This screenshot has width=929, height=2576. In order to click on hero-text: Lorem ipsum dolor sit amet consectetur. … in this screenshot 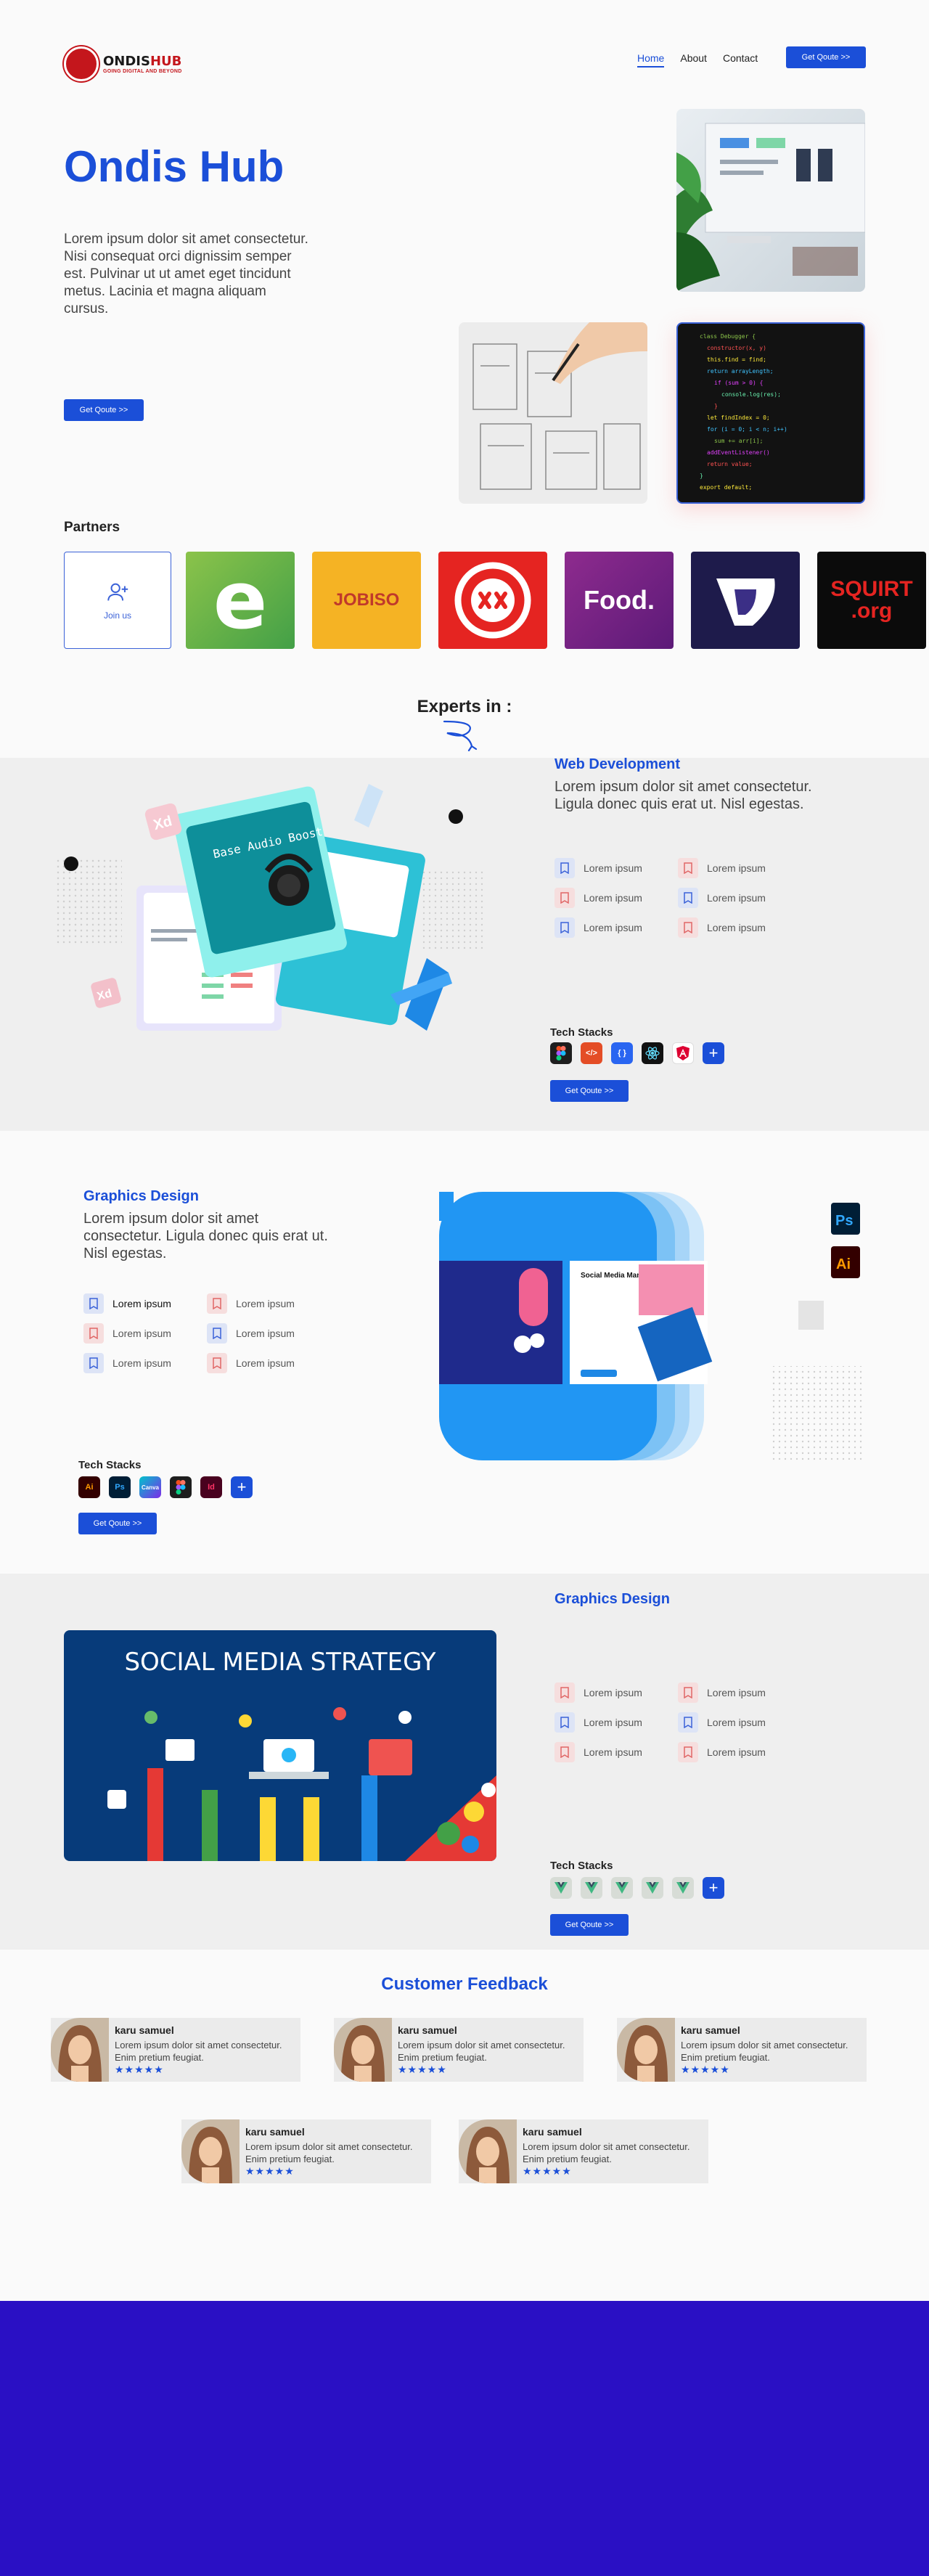, I will do `click(186, 274)`.